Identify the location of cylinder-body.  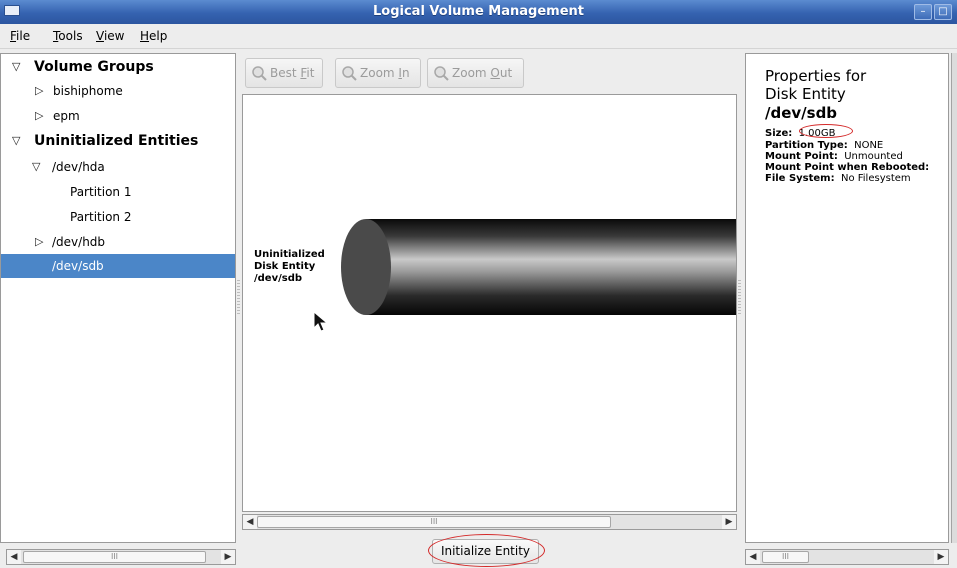
(551, 267).